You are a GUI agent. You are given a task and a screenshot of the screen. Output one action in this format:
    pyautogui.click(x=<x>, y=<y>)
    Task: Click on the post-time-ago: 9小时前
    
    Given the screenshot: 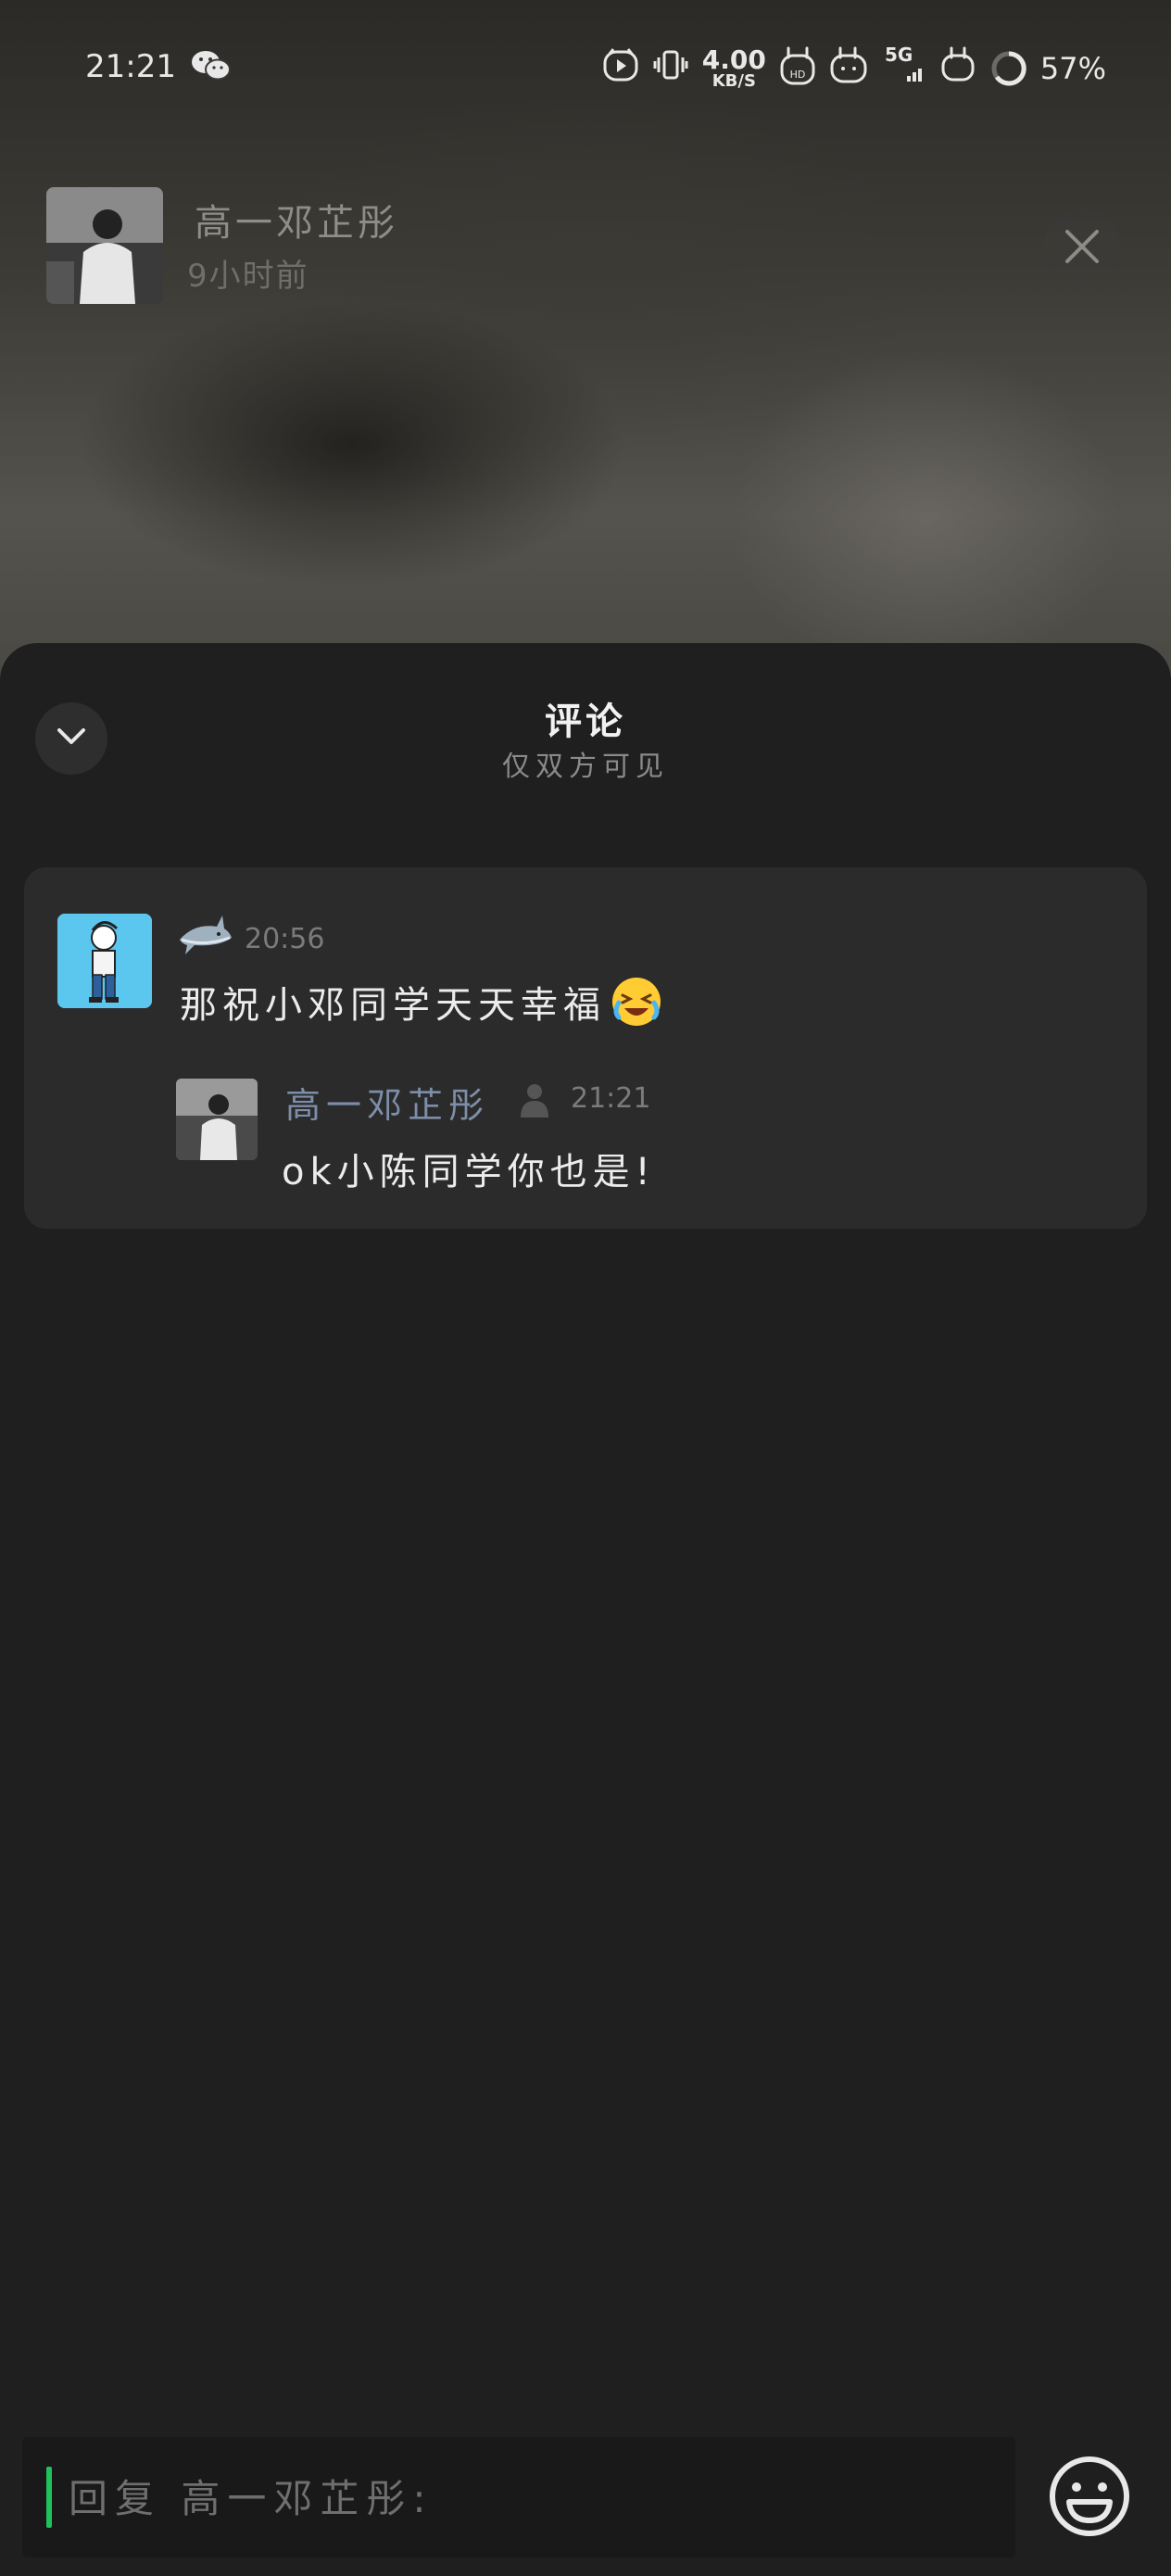 What is the action you would take?
    pyautogui.click(x=248, y=276)
    